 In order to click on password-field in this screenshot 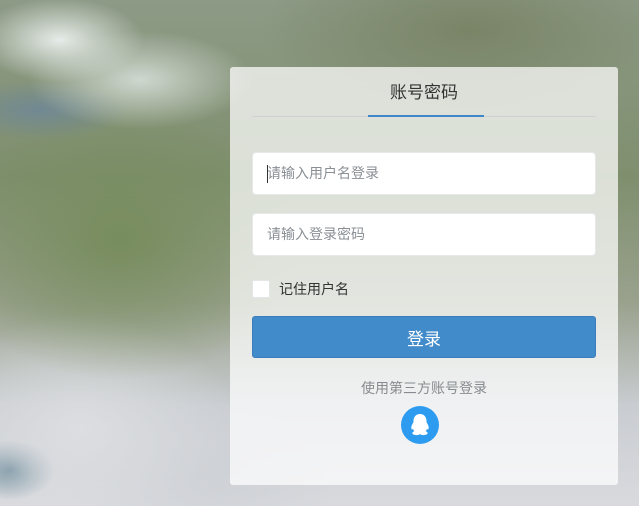, I will do `click(424, 234)`.